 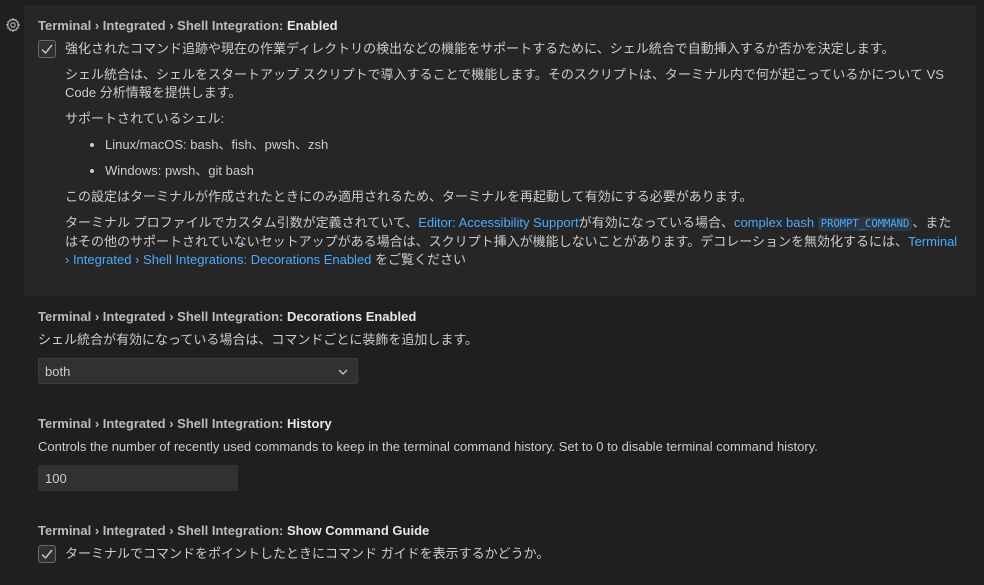 What do you see at coordinates (258, 339) in the screenshot?
I see `setting-description: シェル統合が有効になっている場合は、コマンドごとに装飾を追加します。` at bounding box center [258, 339].